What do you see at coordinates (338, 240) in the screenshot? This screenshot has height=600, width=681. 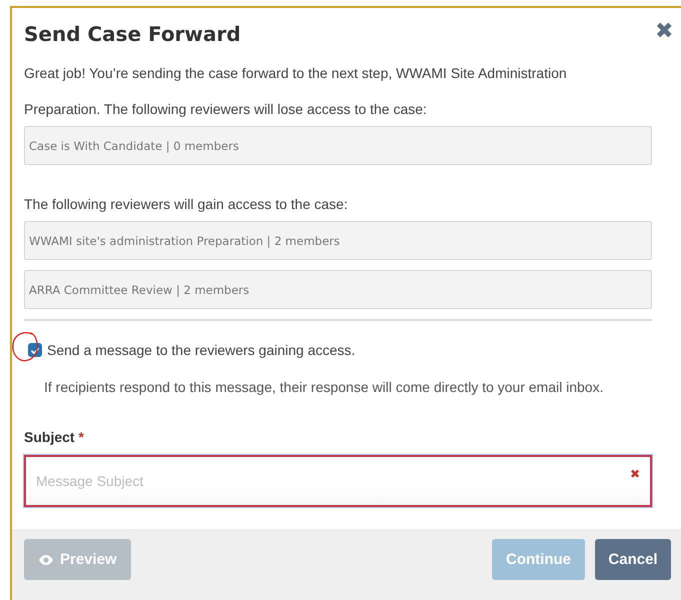 I see `reviewer-group-field: WWAMI site's administration Preparation | 2 members` at bounding box center [338, 240].